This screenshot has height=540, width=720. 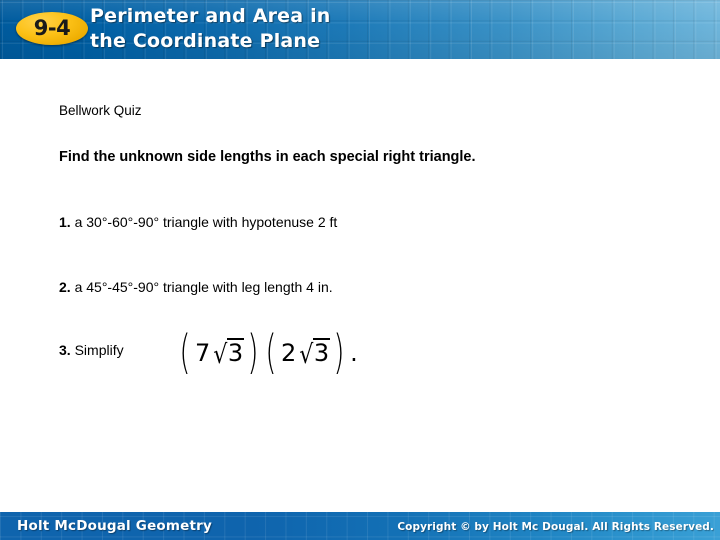 I want to click on section-label: Bellwork Quiz, so click(x=100, y=110).